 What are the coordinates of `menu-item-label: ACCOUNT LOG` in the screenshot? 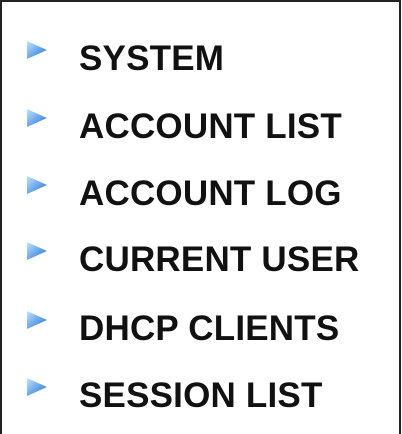 It's located at (210, 193).